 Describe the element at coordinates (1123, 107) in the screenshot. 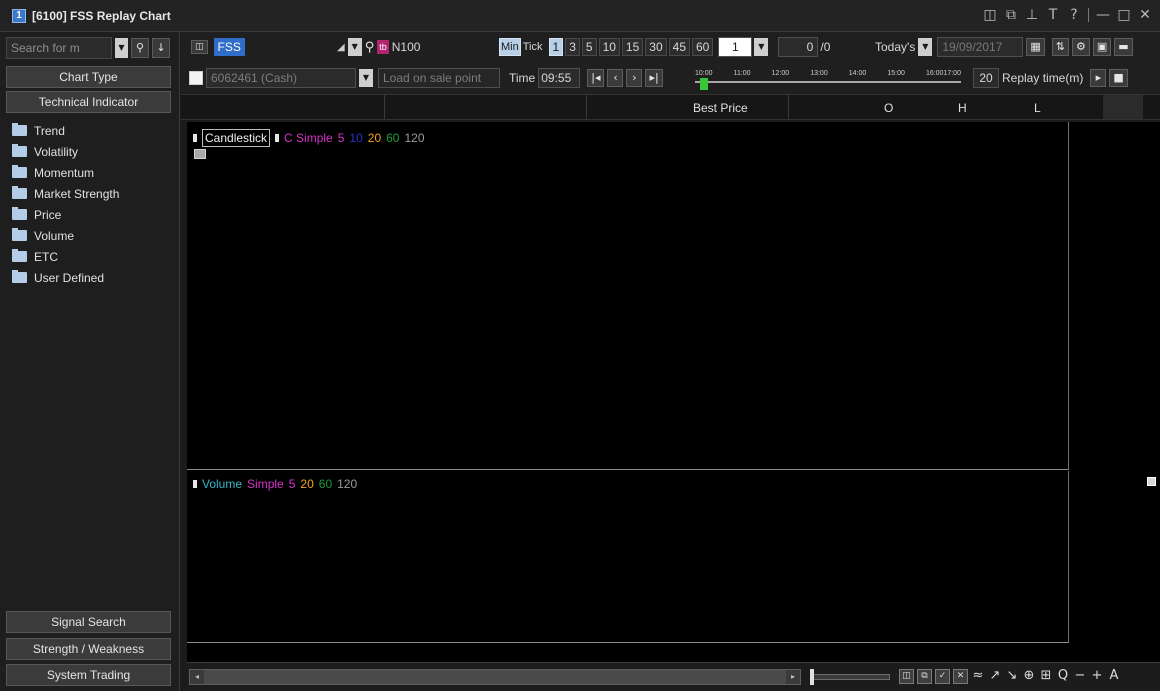

I see `header-filler` at that location.